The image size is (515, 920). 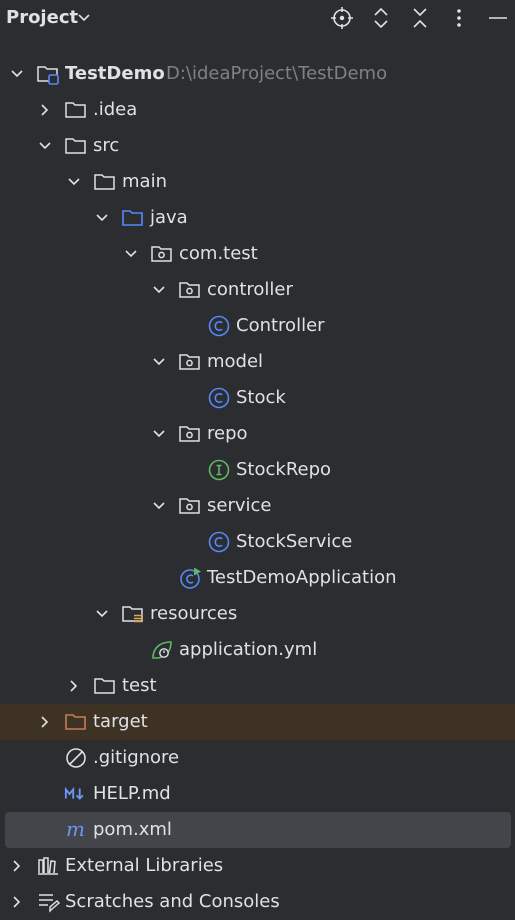 I want to click on panel-title: Project, so click(x=42, y=17).